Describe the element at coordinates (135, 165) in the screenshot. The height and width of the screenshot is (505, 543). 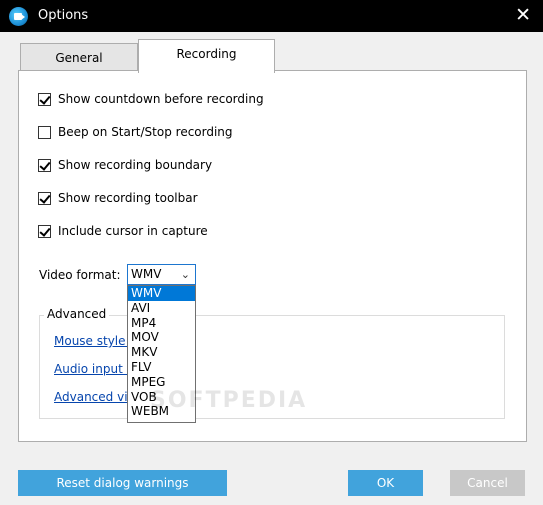
I see `boundary-label: Show recording boundary` at that location.